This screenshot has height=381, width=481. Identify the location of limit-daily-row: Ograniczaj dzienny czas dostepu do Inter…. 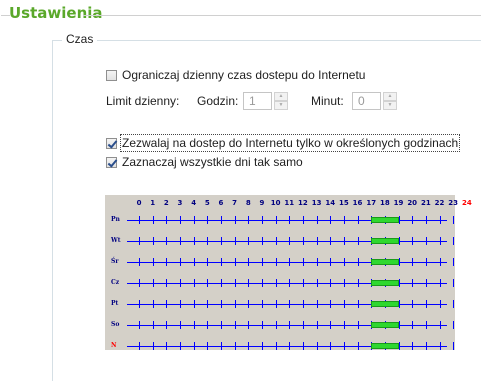
(235, 75).